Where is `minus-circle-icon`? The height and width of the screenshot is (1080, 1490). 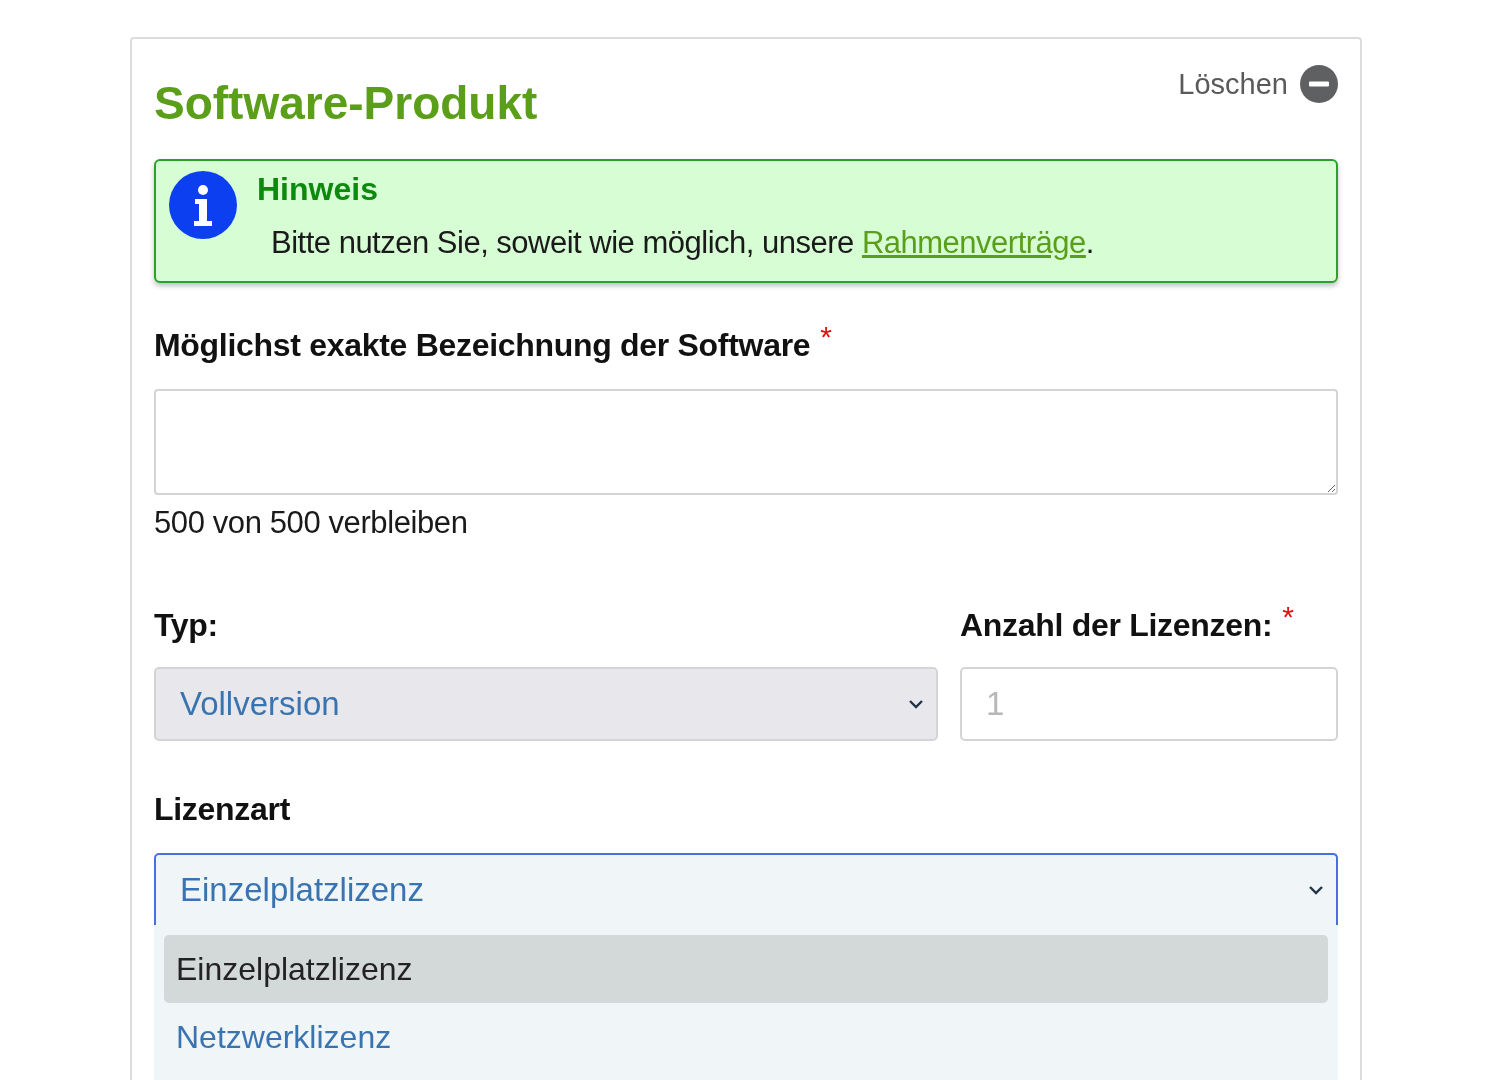 minus-circle-icon is located at coordinates (1319, 84).